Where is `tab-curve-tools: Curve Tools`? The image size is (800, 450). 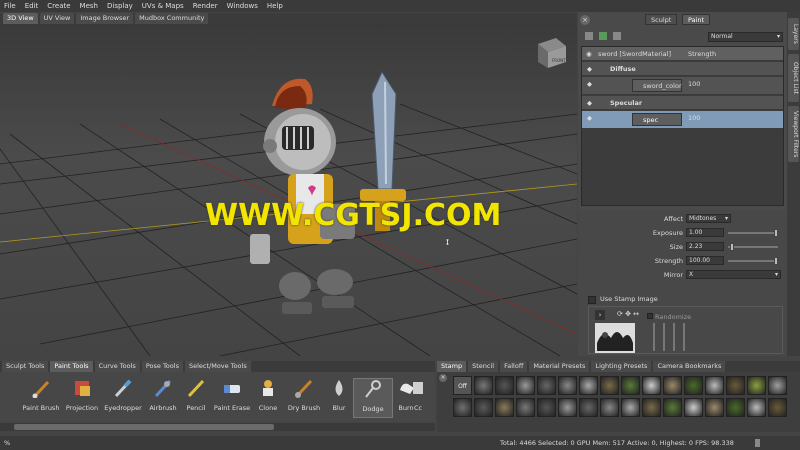 tab-curve-tools: Curve Tools is located at coordinates (117, 366).